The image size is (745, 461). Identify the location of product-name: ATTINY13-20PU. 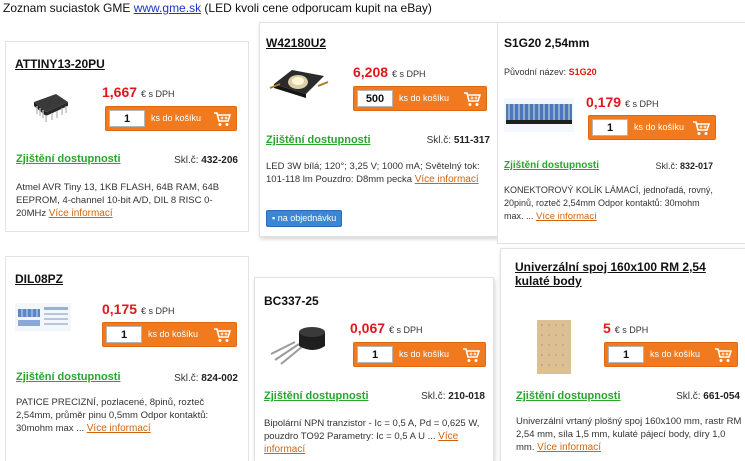
(60, 64).